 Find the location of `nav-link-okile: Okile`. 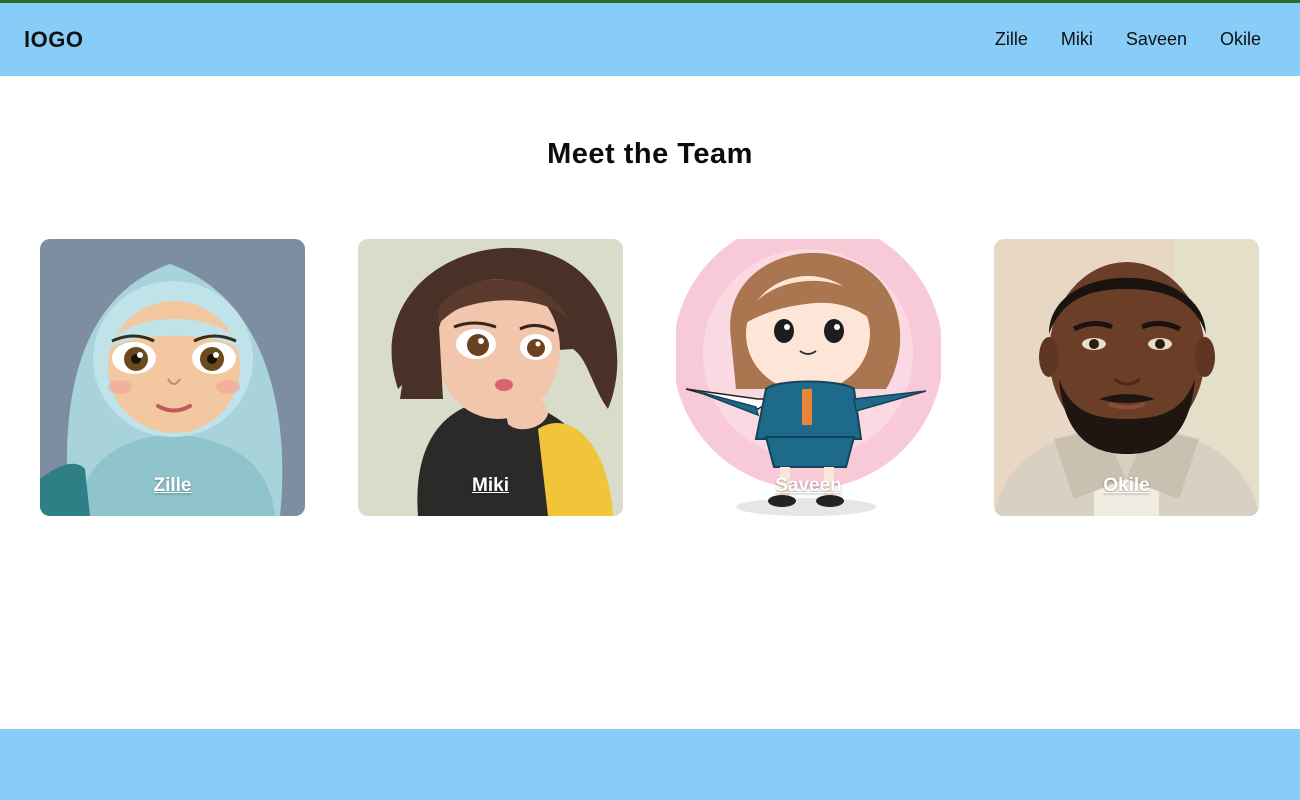

nav-link-okile: Okile is located at coordinates (1240, 39).